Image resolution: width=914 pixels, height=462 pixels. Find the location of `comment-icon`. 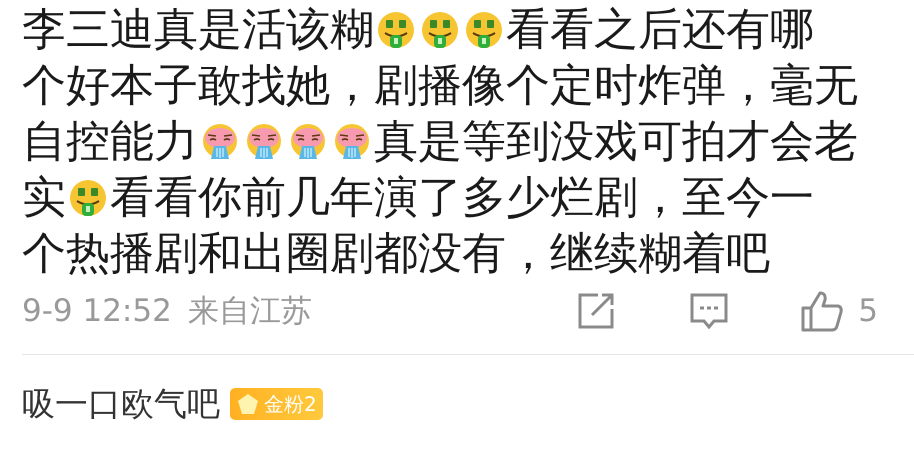

comment-icon is located at coordinates (709, 311).